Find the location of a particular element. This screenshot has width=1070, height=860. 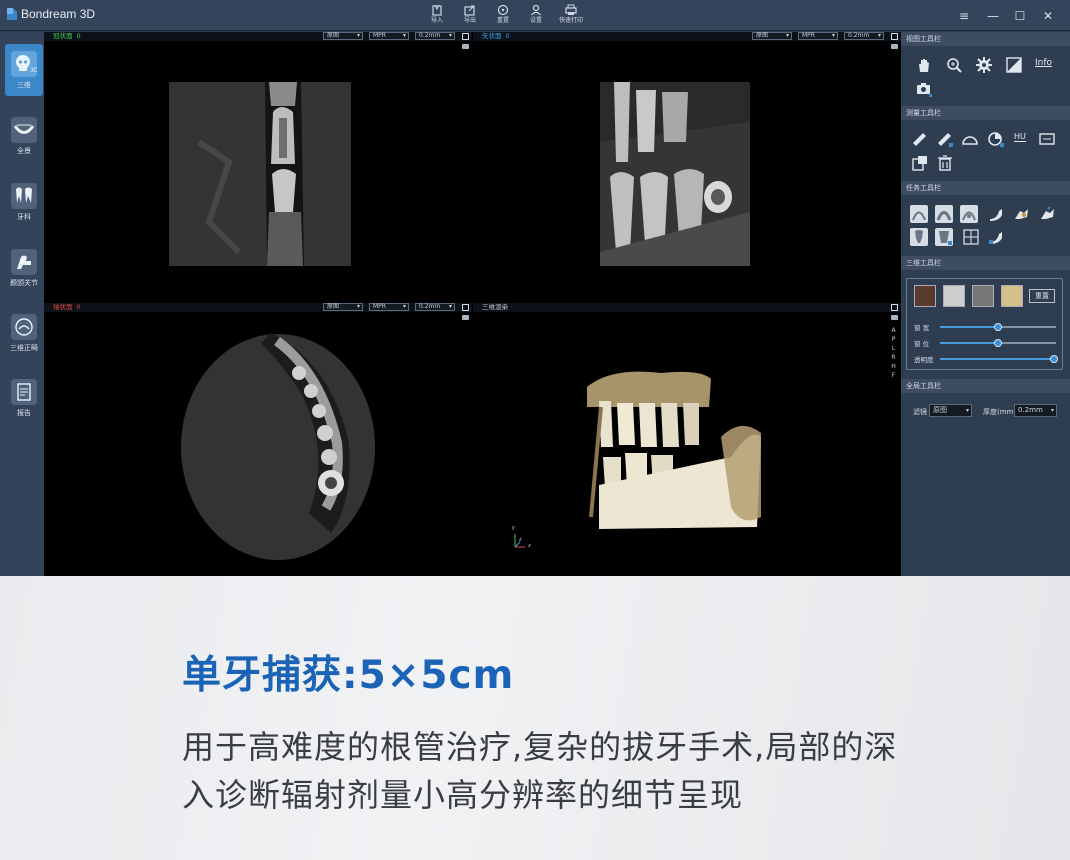

airway-icon is located at coordinates (1047, 214).